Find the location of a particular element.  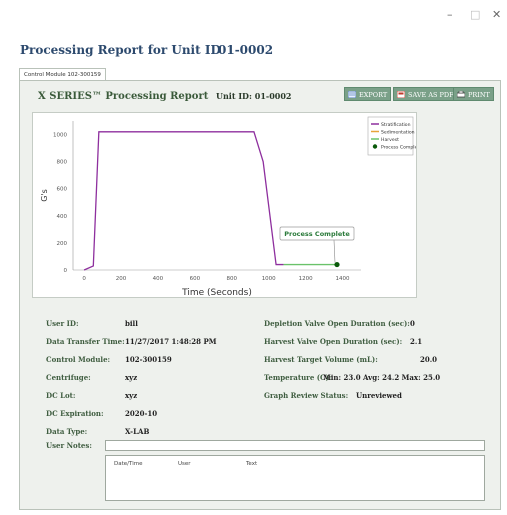

notes-col-datetime: Date/Time is located at coordinates (128, 464).